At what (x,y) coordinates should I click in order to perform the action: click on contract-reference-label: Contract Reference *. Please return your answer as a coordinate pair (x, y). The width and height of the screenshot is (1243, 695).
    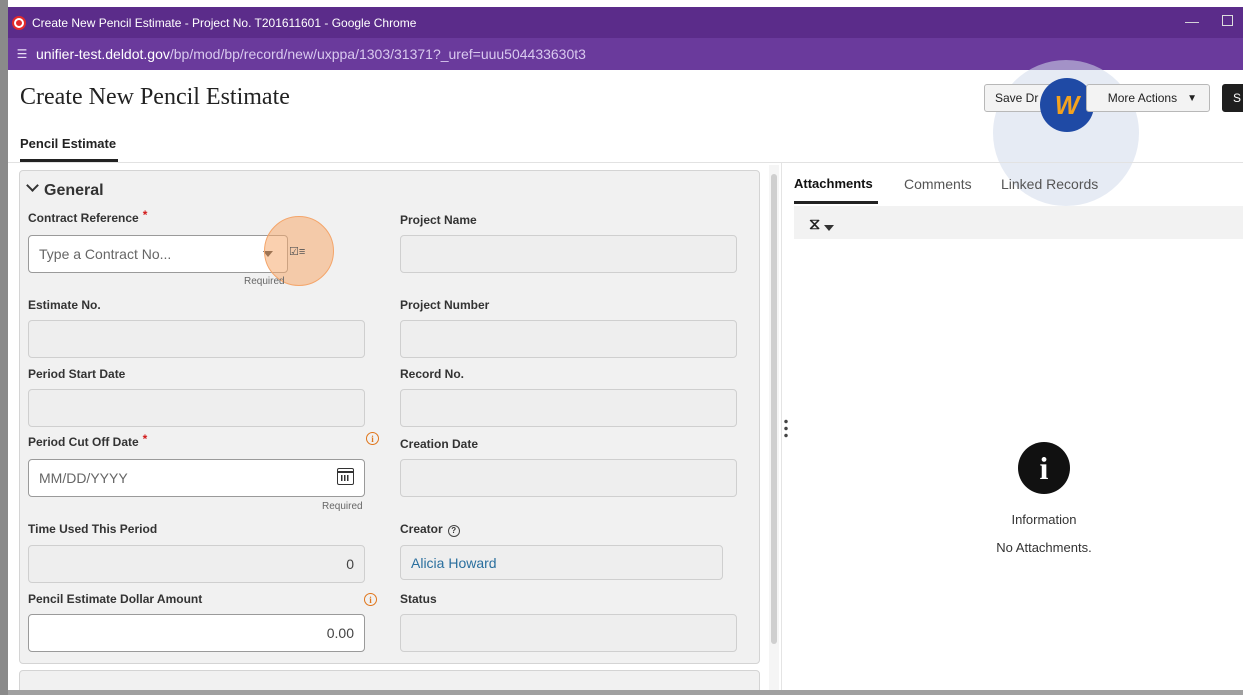
    Looking at the image, I should click on (88, 216).